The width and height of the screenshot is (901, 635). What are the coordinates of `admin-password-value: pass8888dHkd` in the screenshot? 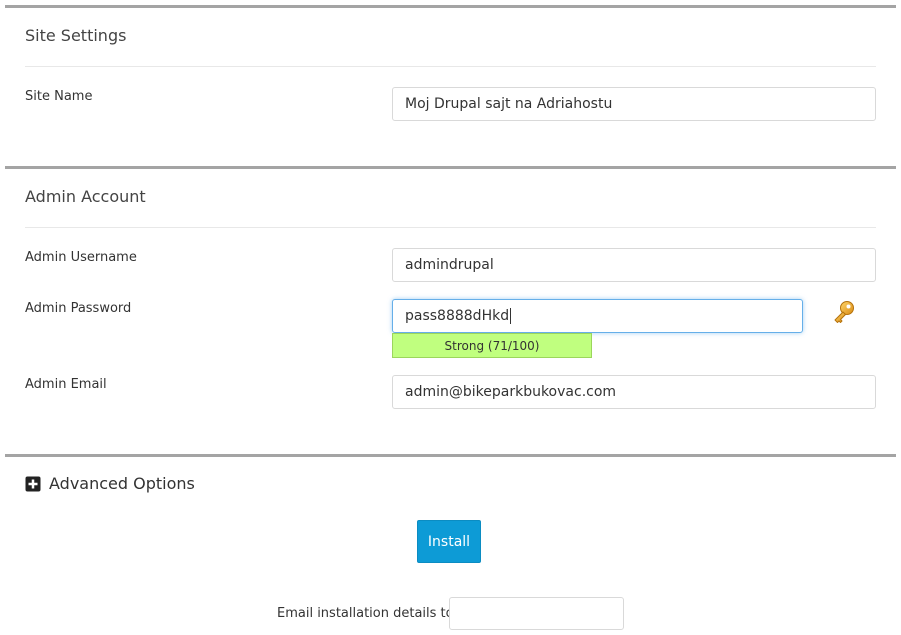 It's located at (457, 316).